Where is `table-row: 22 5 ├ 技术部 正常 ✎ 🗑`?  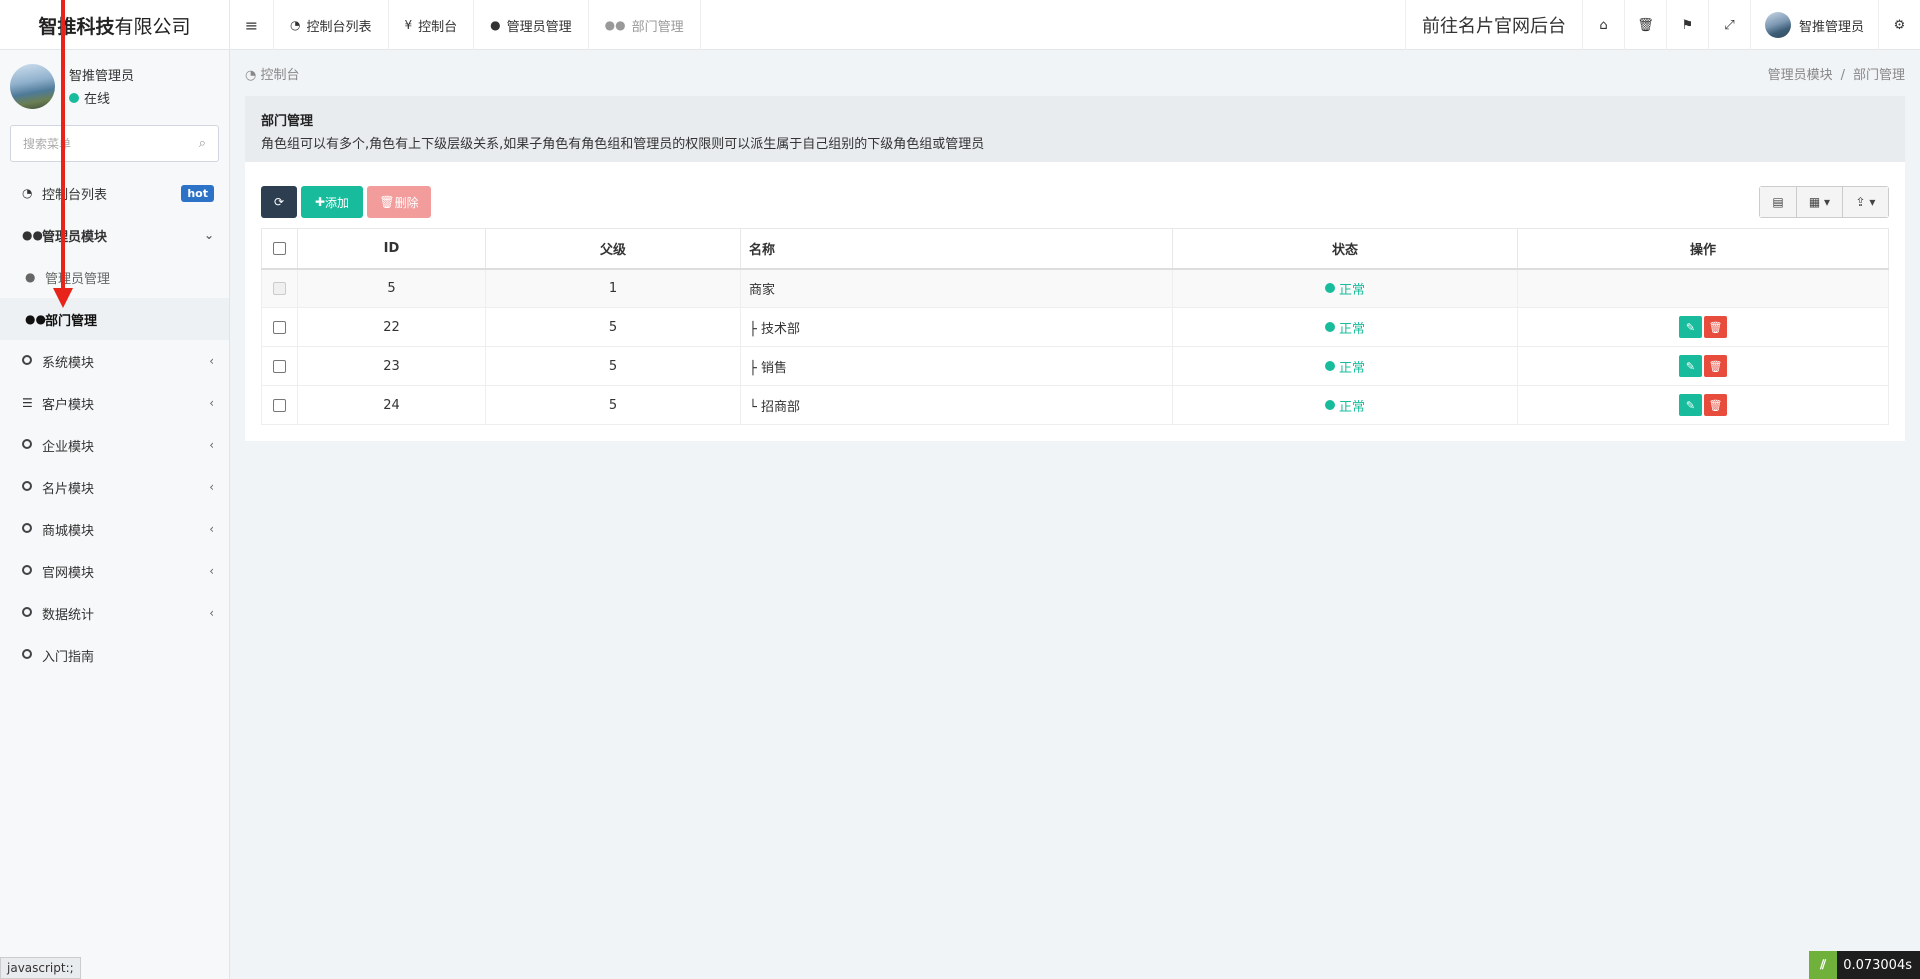
table-row: 22 5 ├ 技术部 正常 ✎ 🗑 is located at coordinates (1075, 327).